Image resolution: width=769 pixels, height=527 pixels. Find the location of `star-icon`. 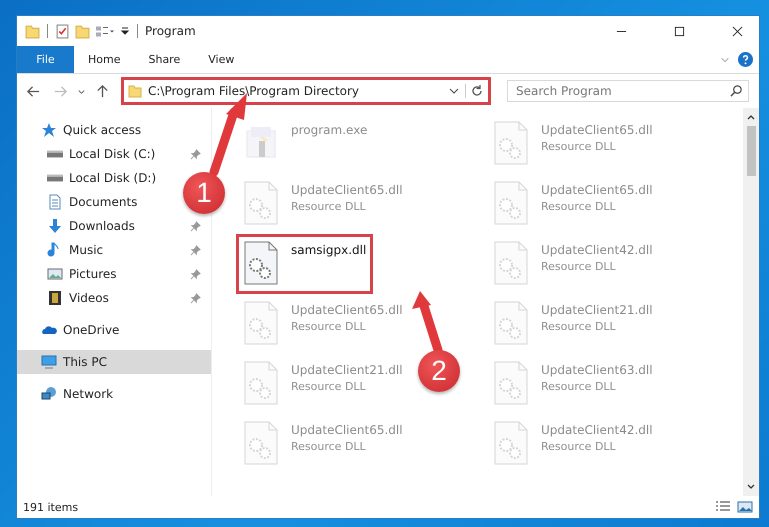

star-icon is located at coordinates (49, 130).